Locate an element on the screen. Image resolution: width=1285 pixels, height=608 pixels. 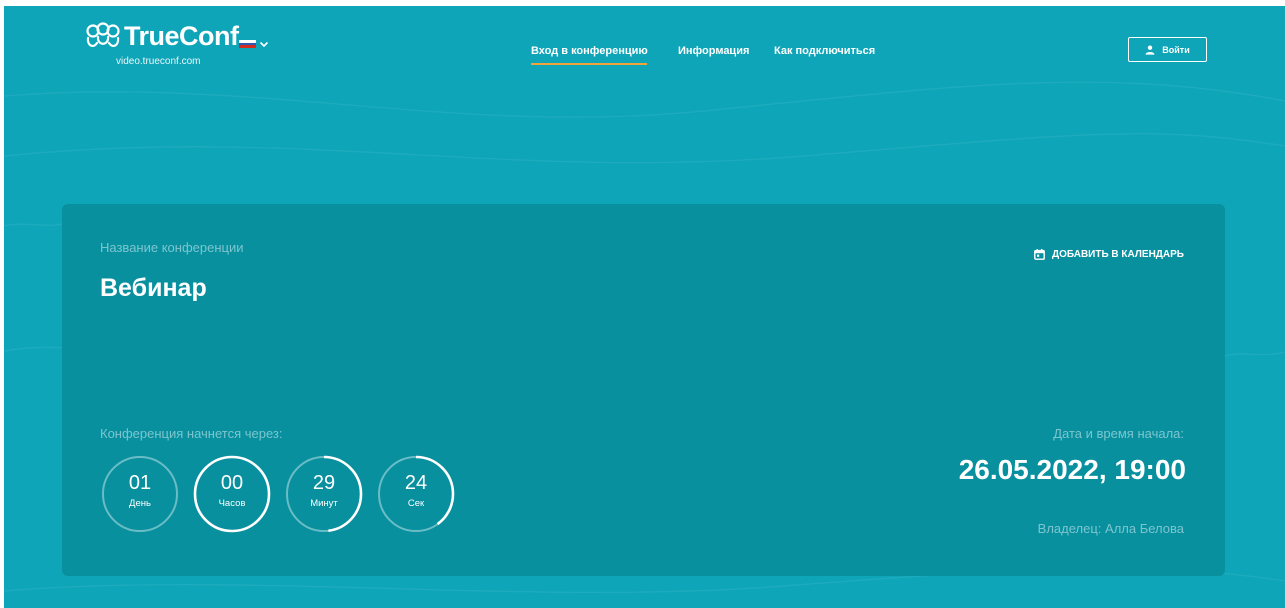
conference-owner: Владелец: Алла Белова is located at coordinates (1110, 528).